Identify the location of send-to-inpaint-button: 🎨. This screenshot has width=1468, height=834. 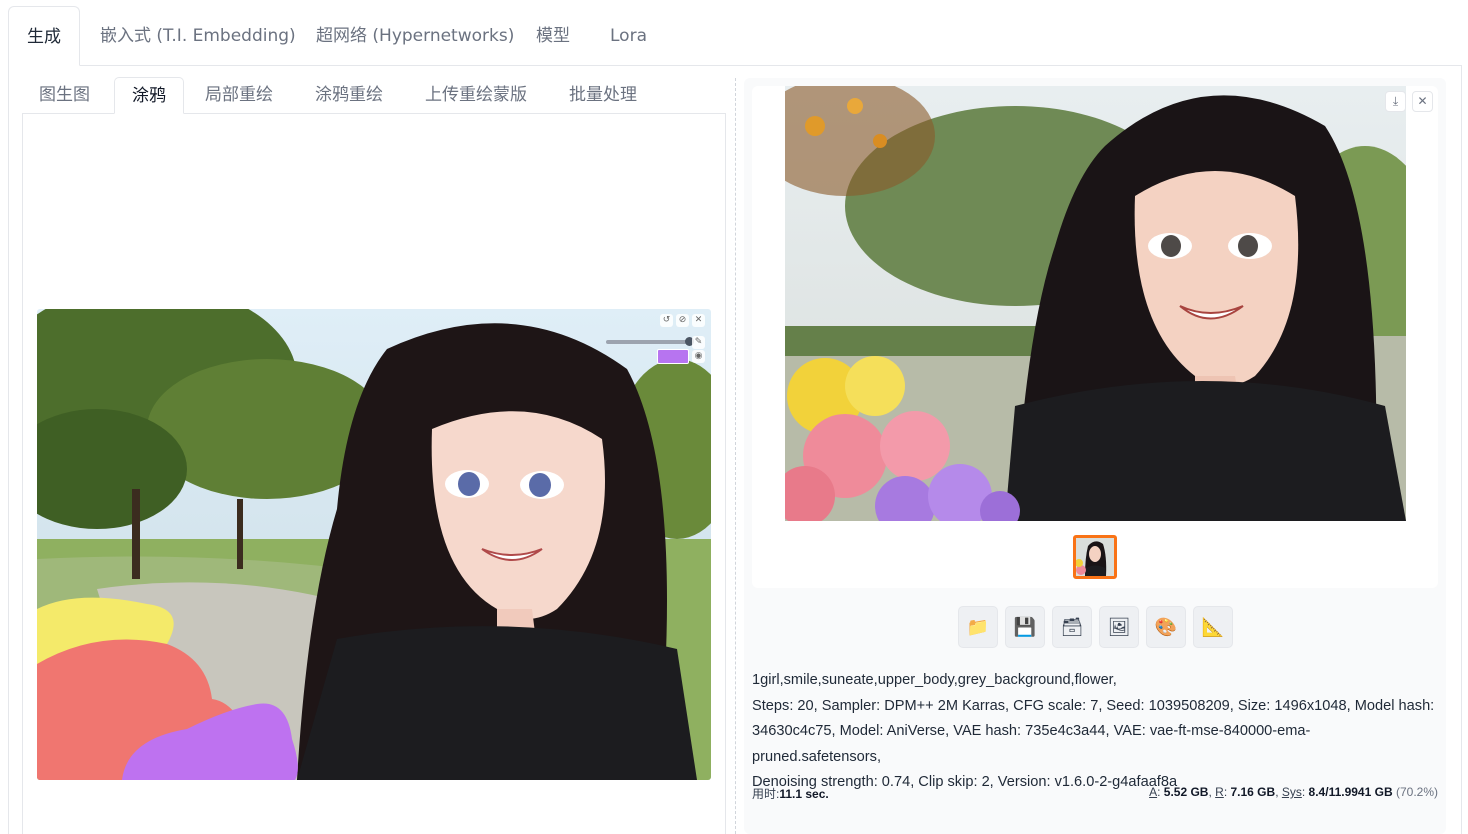
(1166, 627).